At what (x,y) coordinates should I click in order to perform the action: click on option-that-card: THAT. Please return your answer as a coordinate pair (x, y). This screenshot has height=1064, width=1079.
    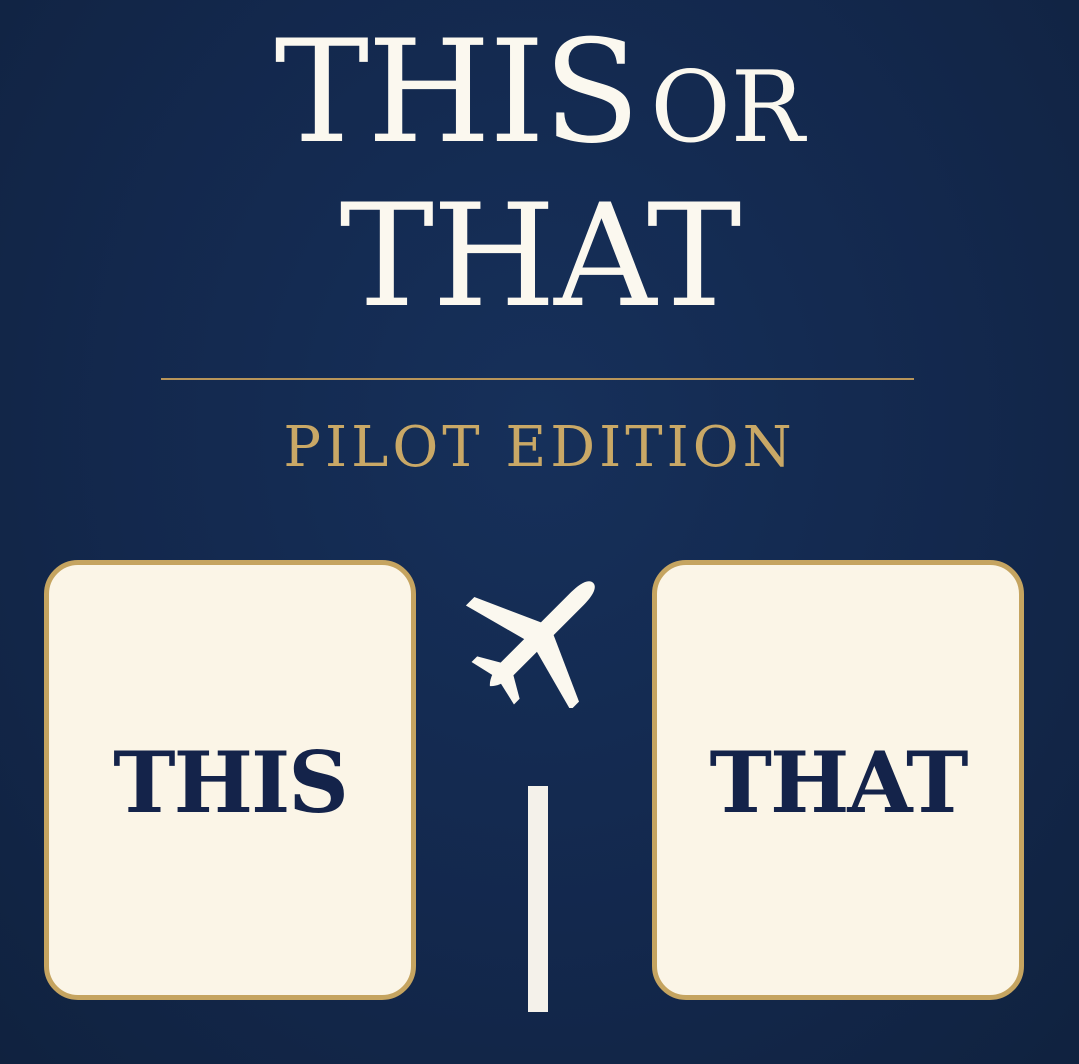
    Looking at the image, I should click on (838, 780).